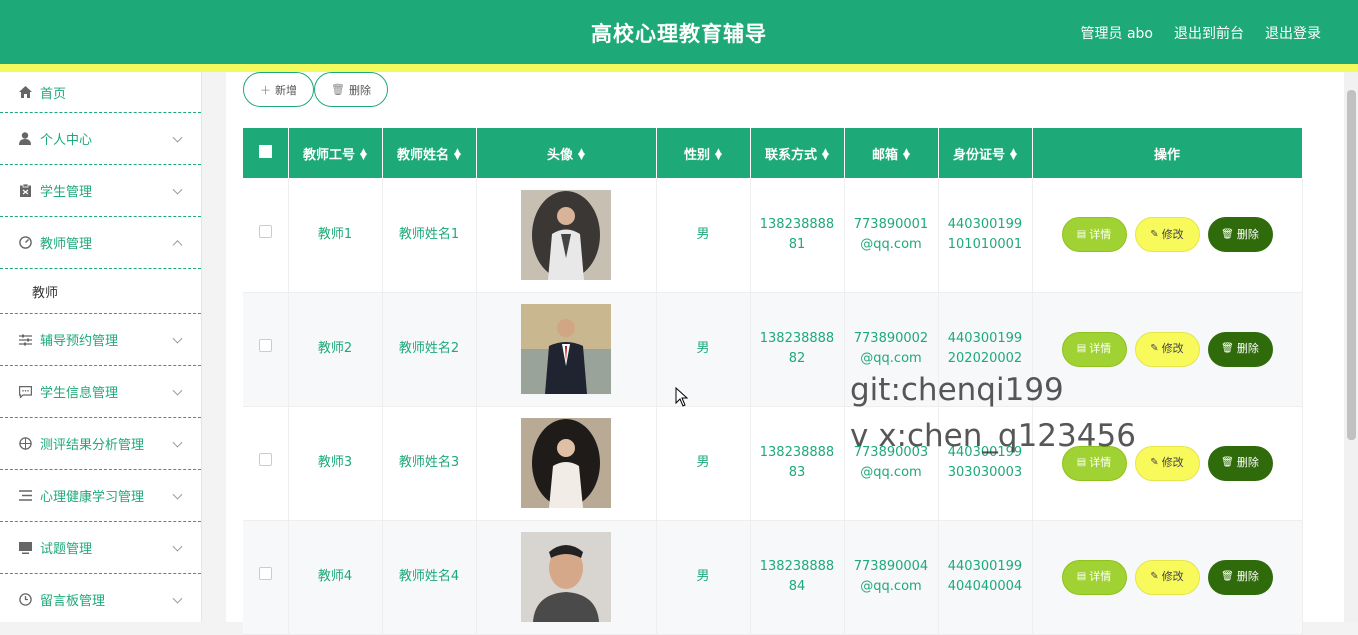 The height and width of the screenshot is (635, 1358). What do you see at coordinates (25, 243) in the screenshot?
I see `dashboard-icon` at bounding box center [25, 243].